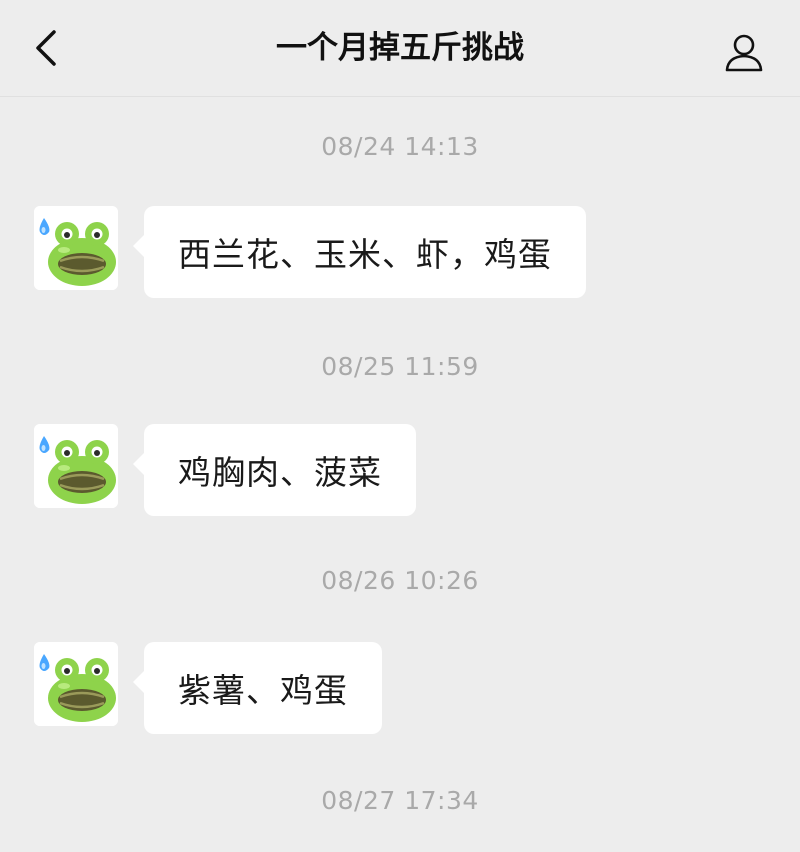 This screenshot has height=852, width=800. I want to click on message-text: 鸡胸肉、菠菜, so click(280, 472).